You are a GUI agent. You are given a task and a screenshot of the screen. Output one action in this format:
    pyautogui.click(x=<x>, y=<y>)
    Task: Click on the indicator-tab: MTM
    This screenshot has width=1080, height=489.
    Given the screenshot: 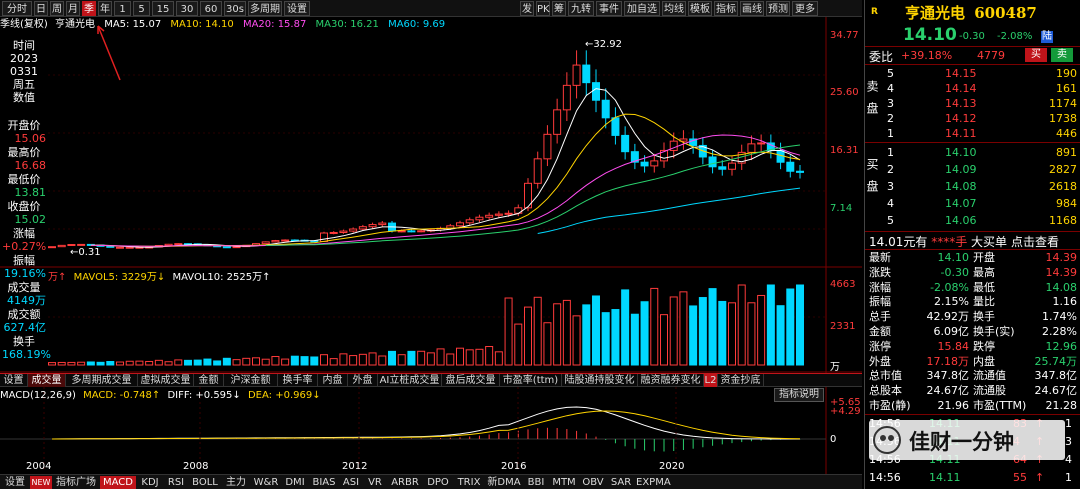 What is the action you would take?
    pyautogui.click(x=564, y=482)
    